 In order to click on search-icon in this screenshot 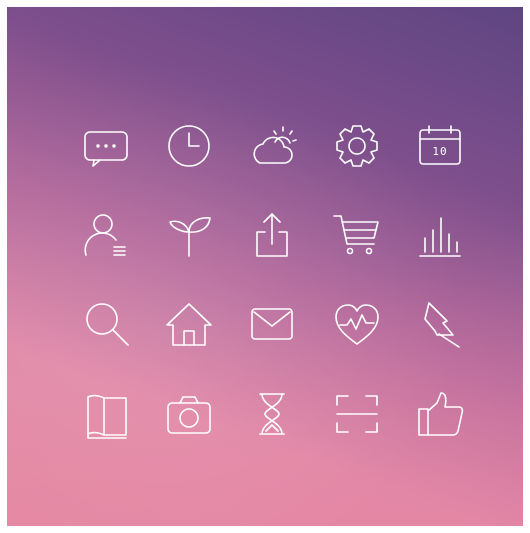, I will do `click(107, 324)`.